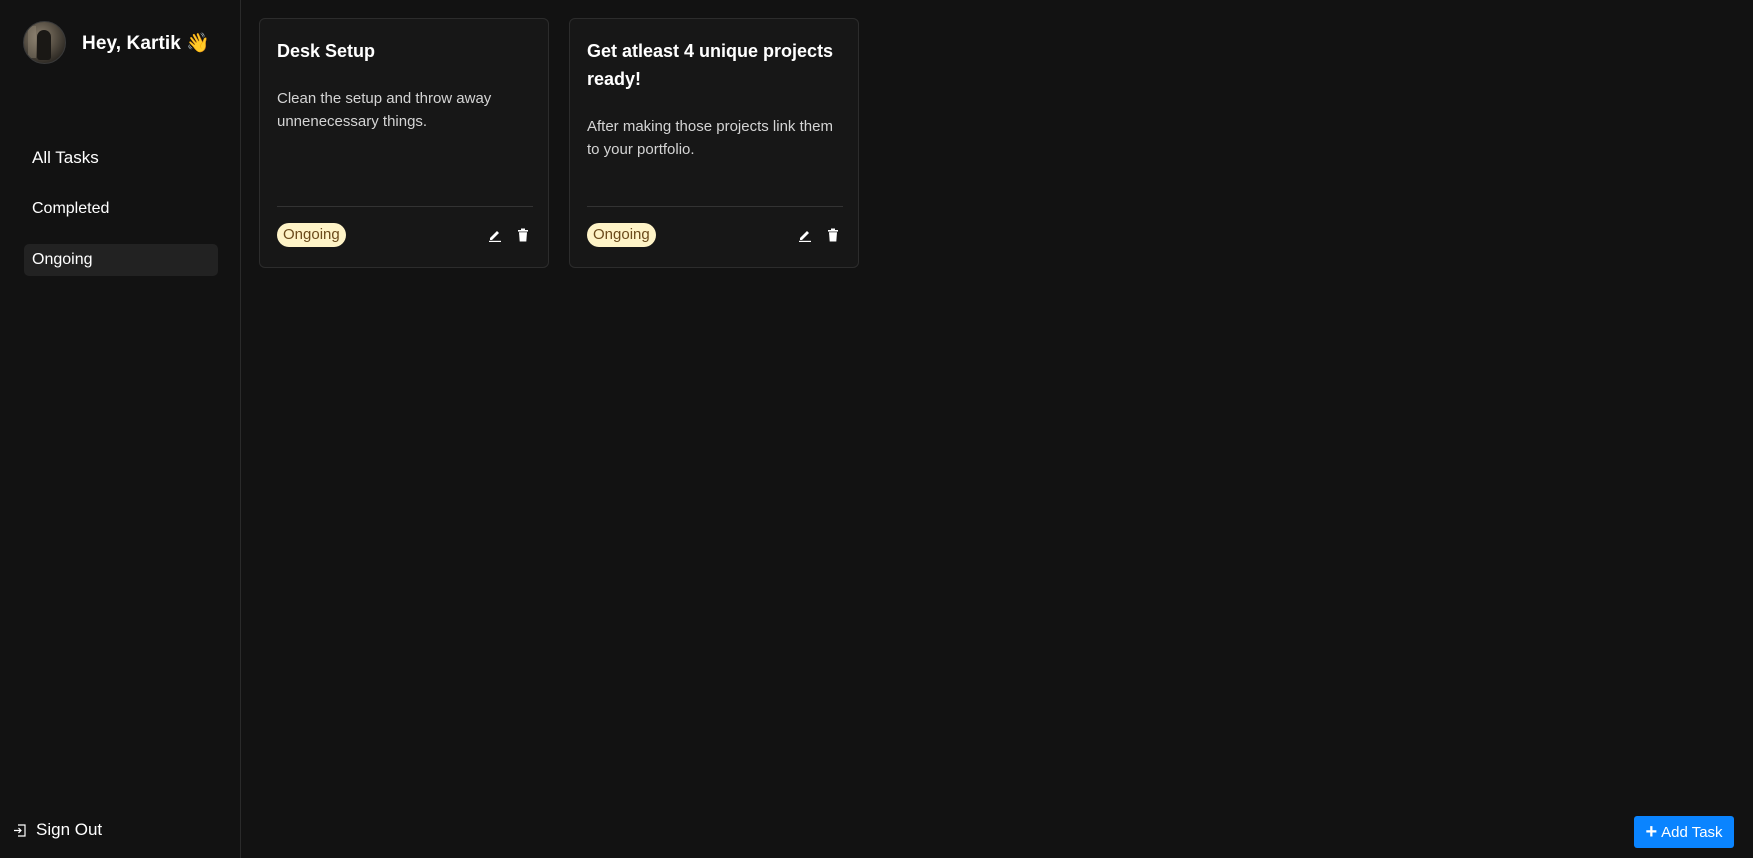  I want to click on add-task-label: Add Task, so click(1692, 832).